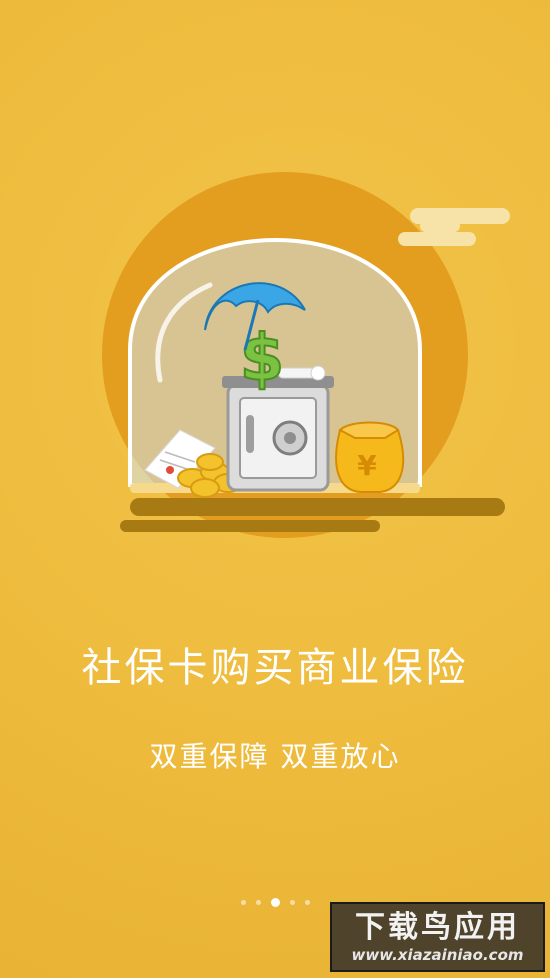 This screenshot has height=978, width=550. I want to click on money-bag-icon: ¥, so click(370, 457).